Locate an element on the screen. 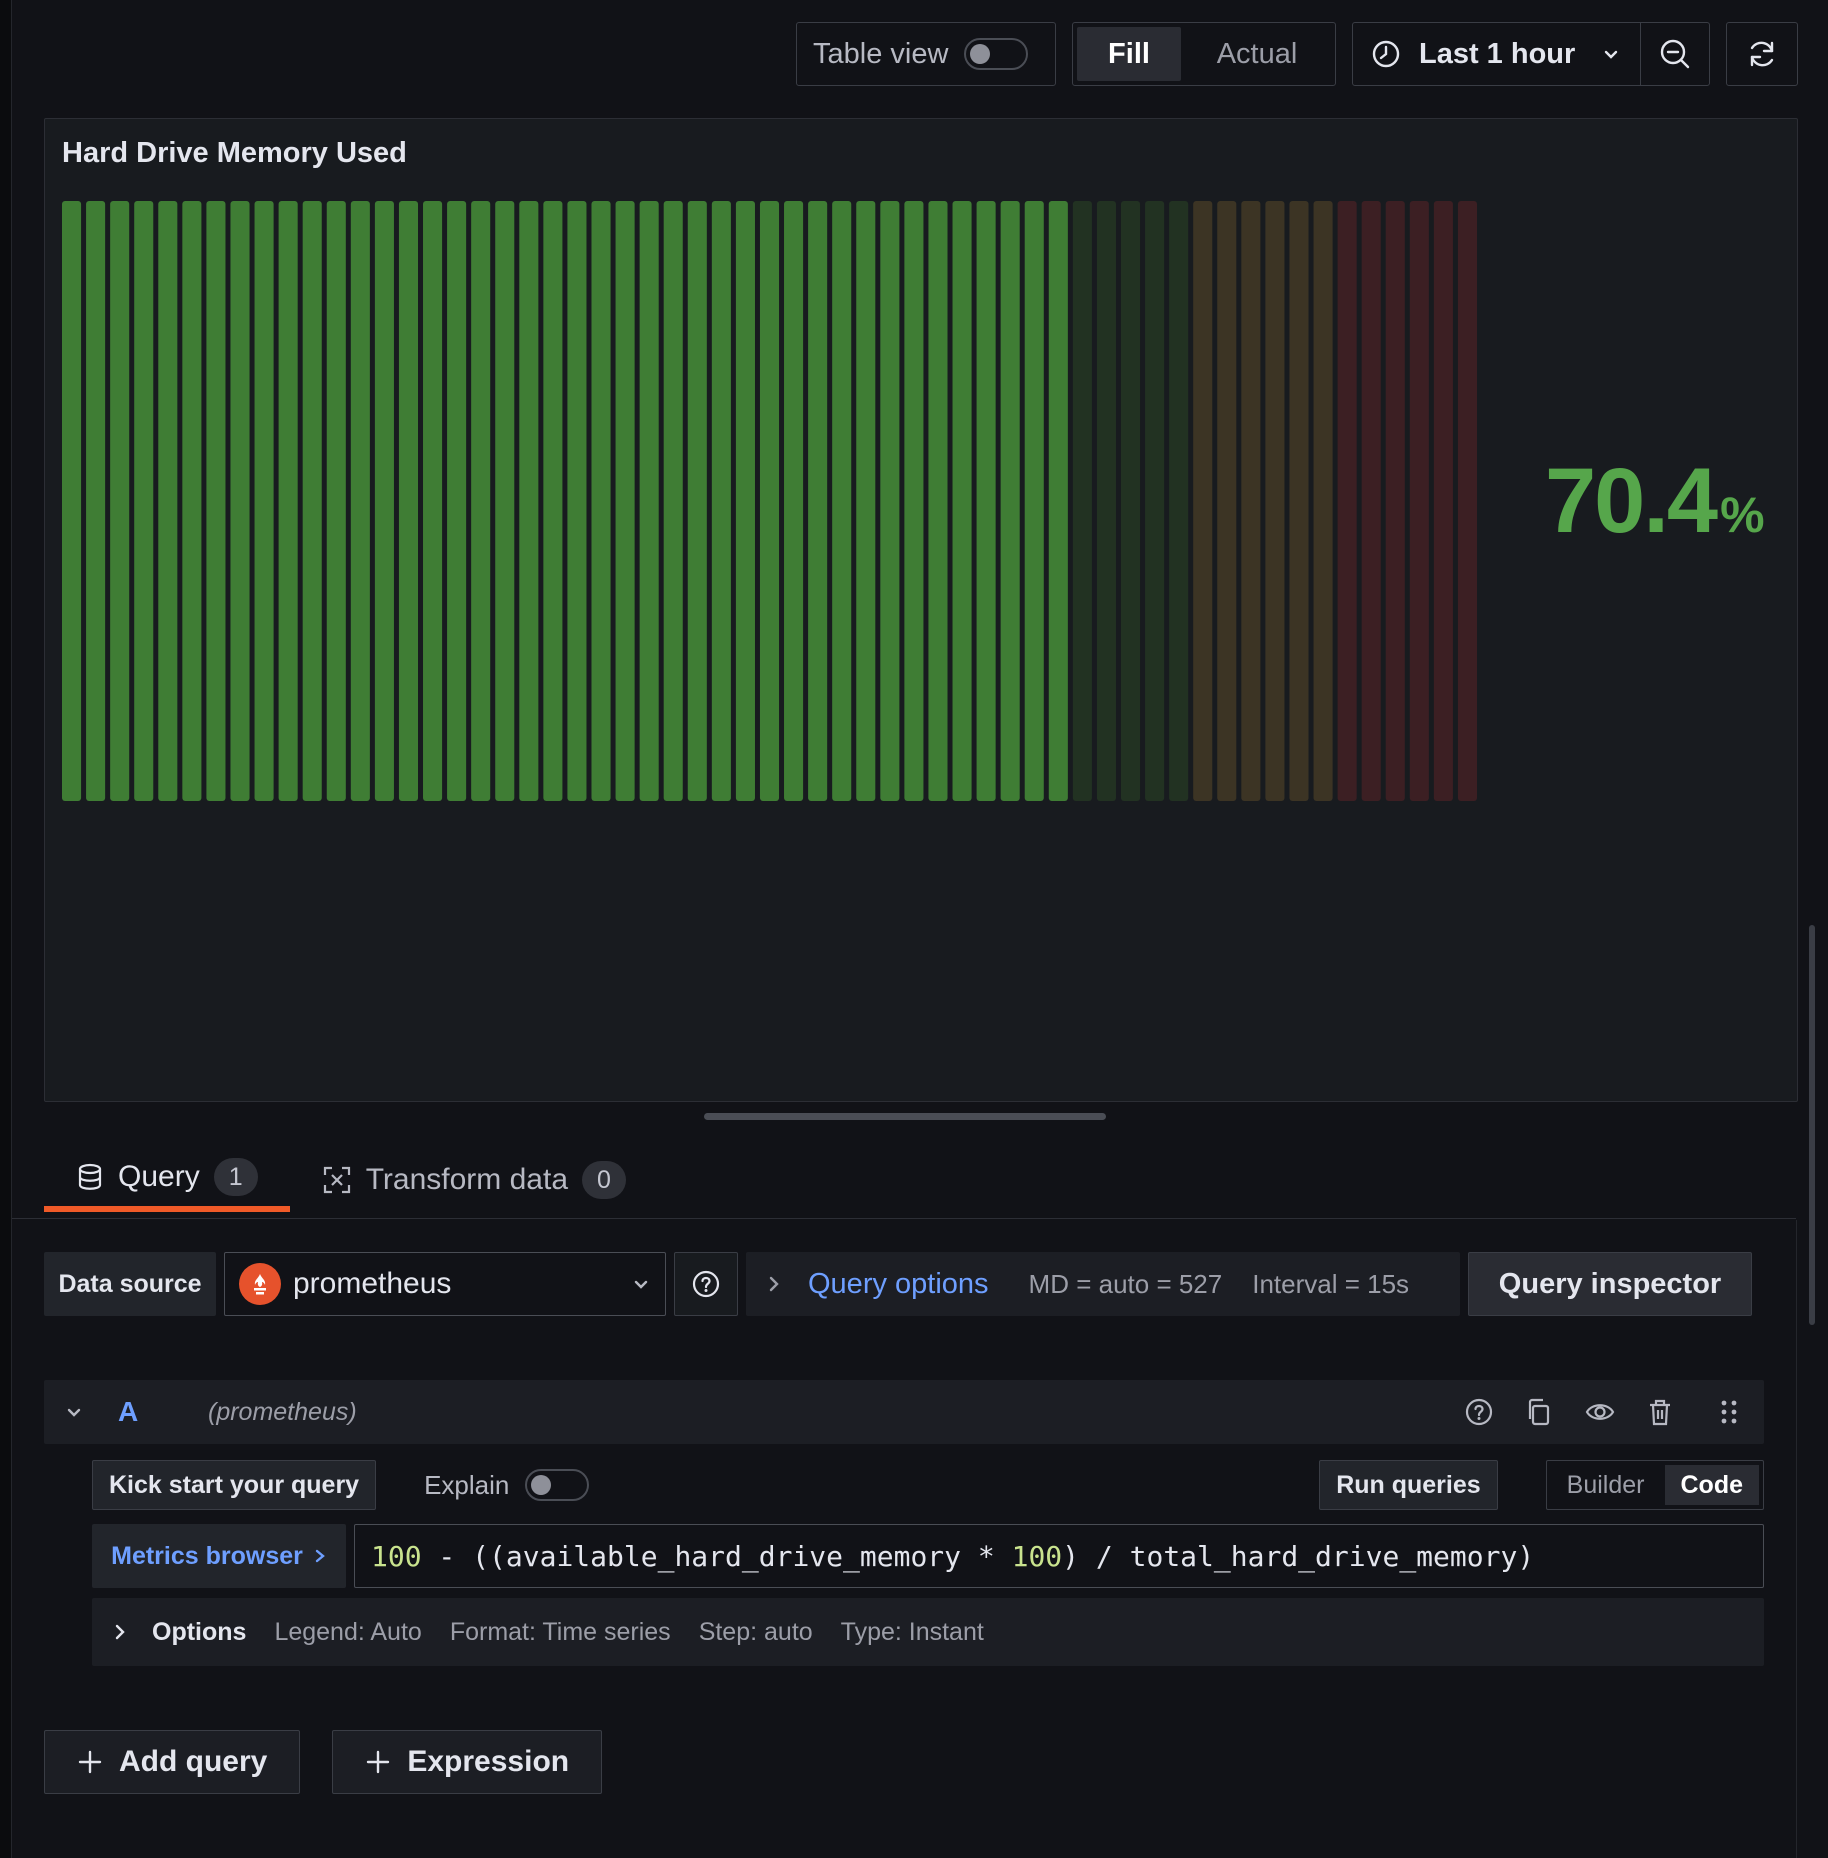 The height and width of the screenshot is (1858, 1828). database-icon is located at coordinates (90, 1176).